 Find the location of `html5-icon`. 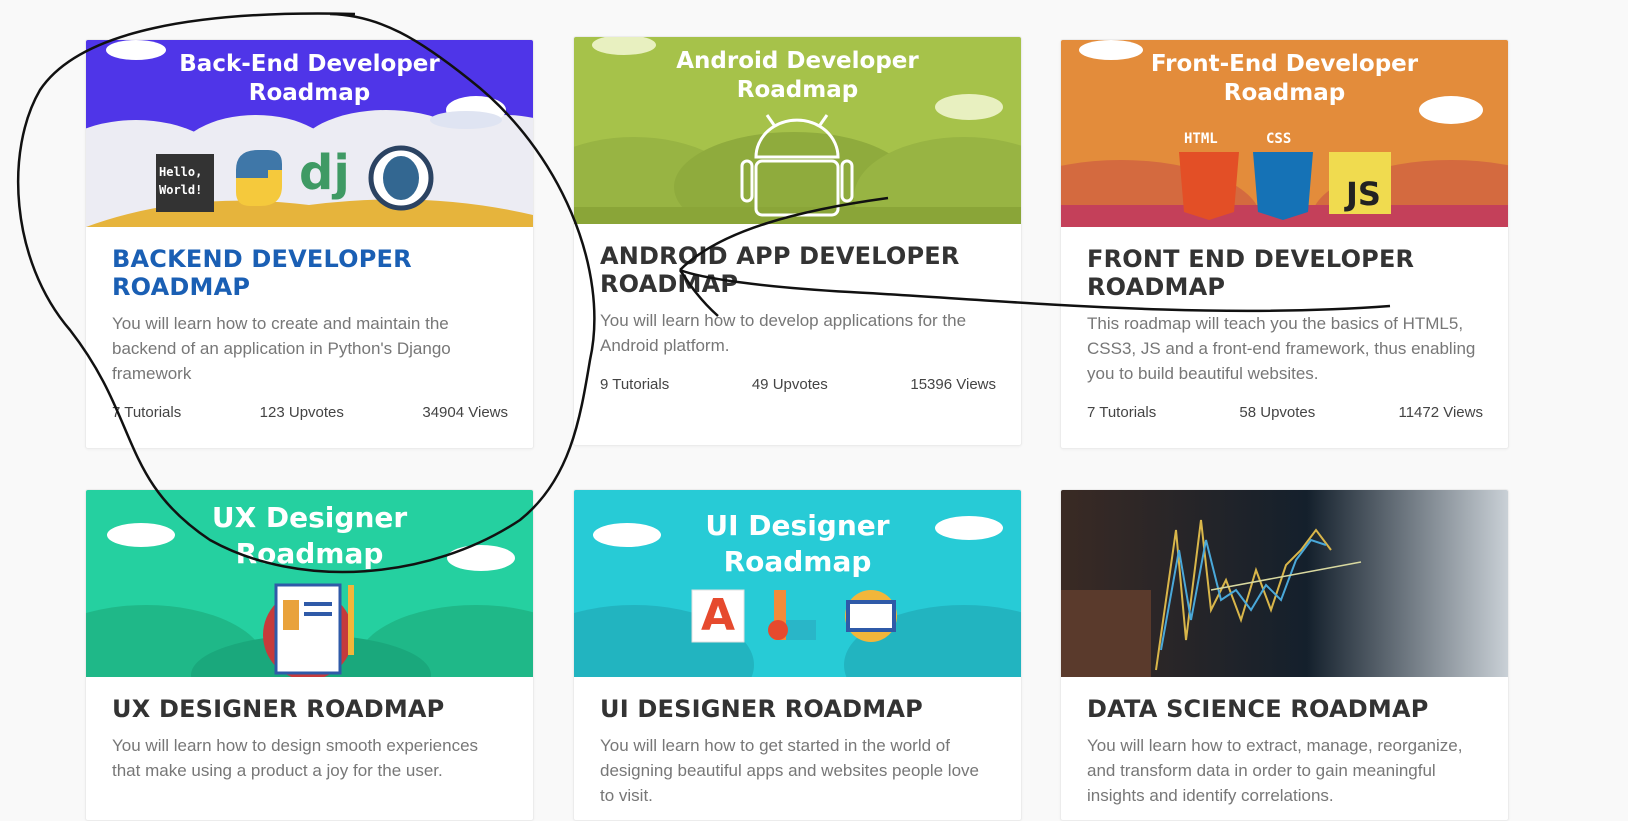

html5-icon is located at coordinates (1209, 186).